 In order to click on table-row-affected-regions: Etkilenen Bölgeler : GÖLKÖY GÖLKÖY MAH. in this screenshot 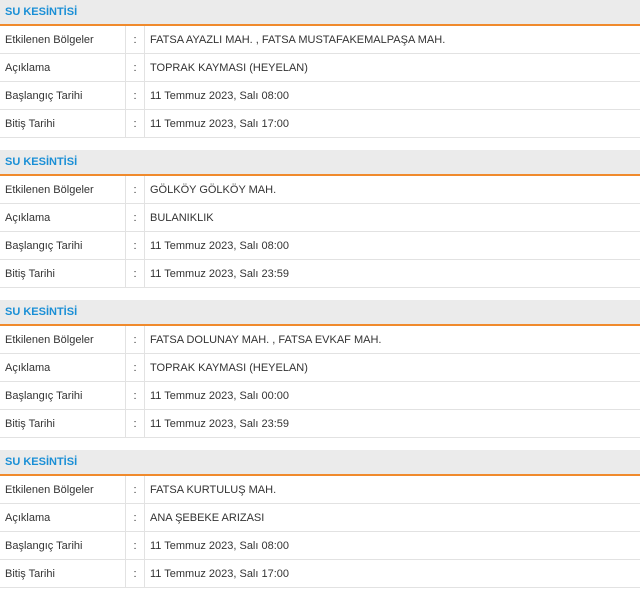, I will do `click(320, 190)`.